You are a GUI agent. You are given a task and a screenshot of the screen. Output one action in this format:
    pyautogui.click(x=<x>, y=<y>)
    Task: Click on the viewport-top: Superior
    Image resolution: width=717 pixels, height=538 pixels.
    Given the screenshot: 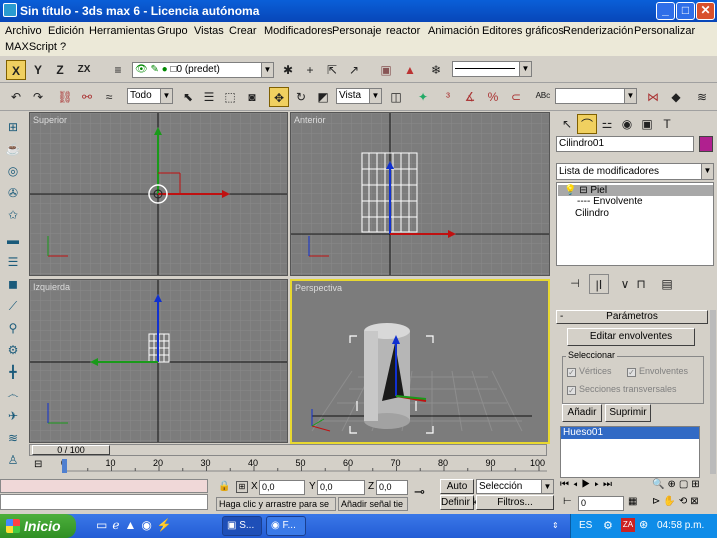 What is the action you would take?
    pyautogui.click(x=158, y=194)
    